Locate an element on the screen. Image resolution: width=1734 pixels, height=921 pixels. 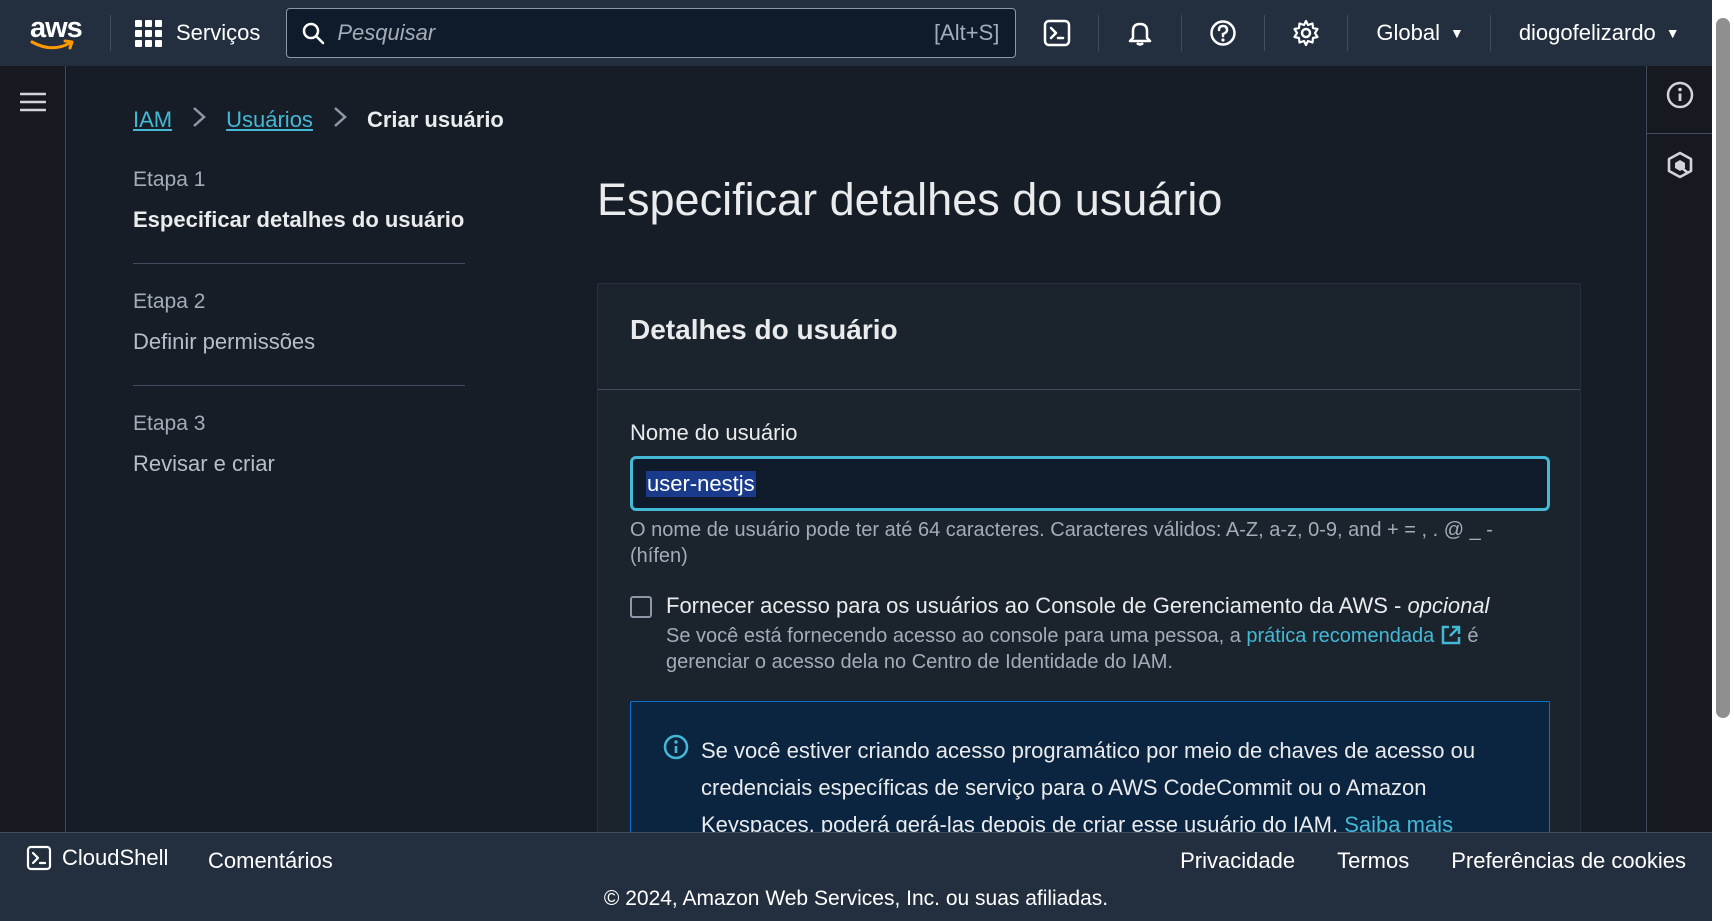
console-access-checkbox is located at coordinates (641, 607).